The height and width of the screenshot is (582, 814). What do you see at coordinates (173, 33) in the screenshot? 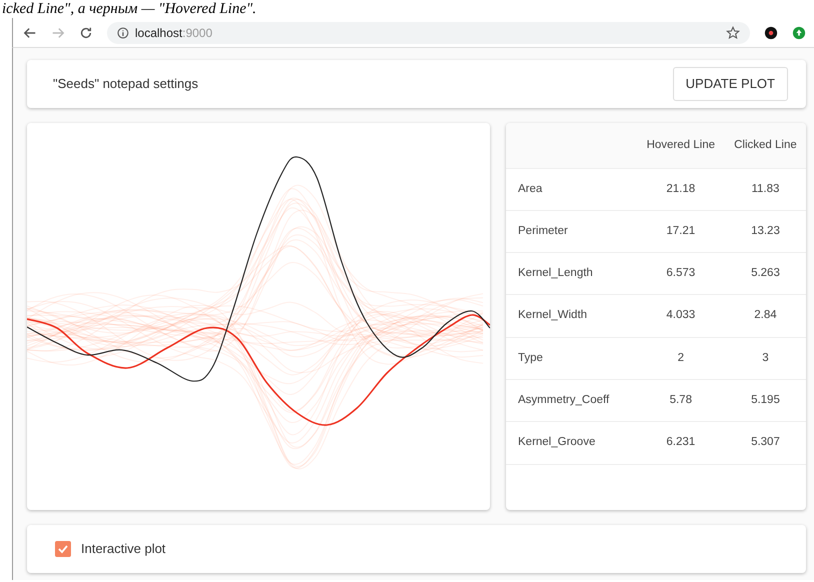
I see `address-field: localhost:9000` at bounding box center [173, 33].